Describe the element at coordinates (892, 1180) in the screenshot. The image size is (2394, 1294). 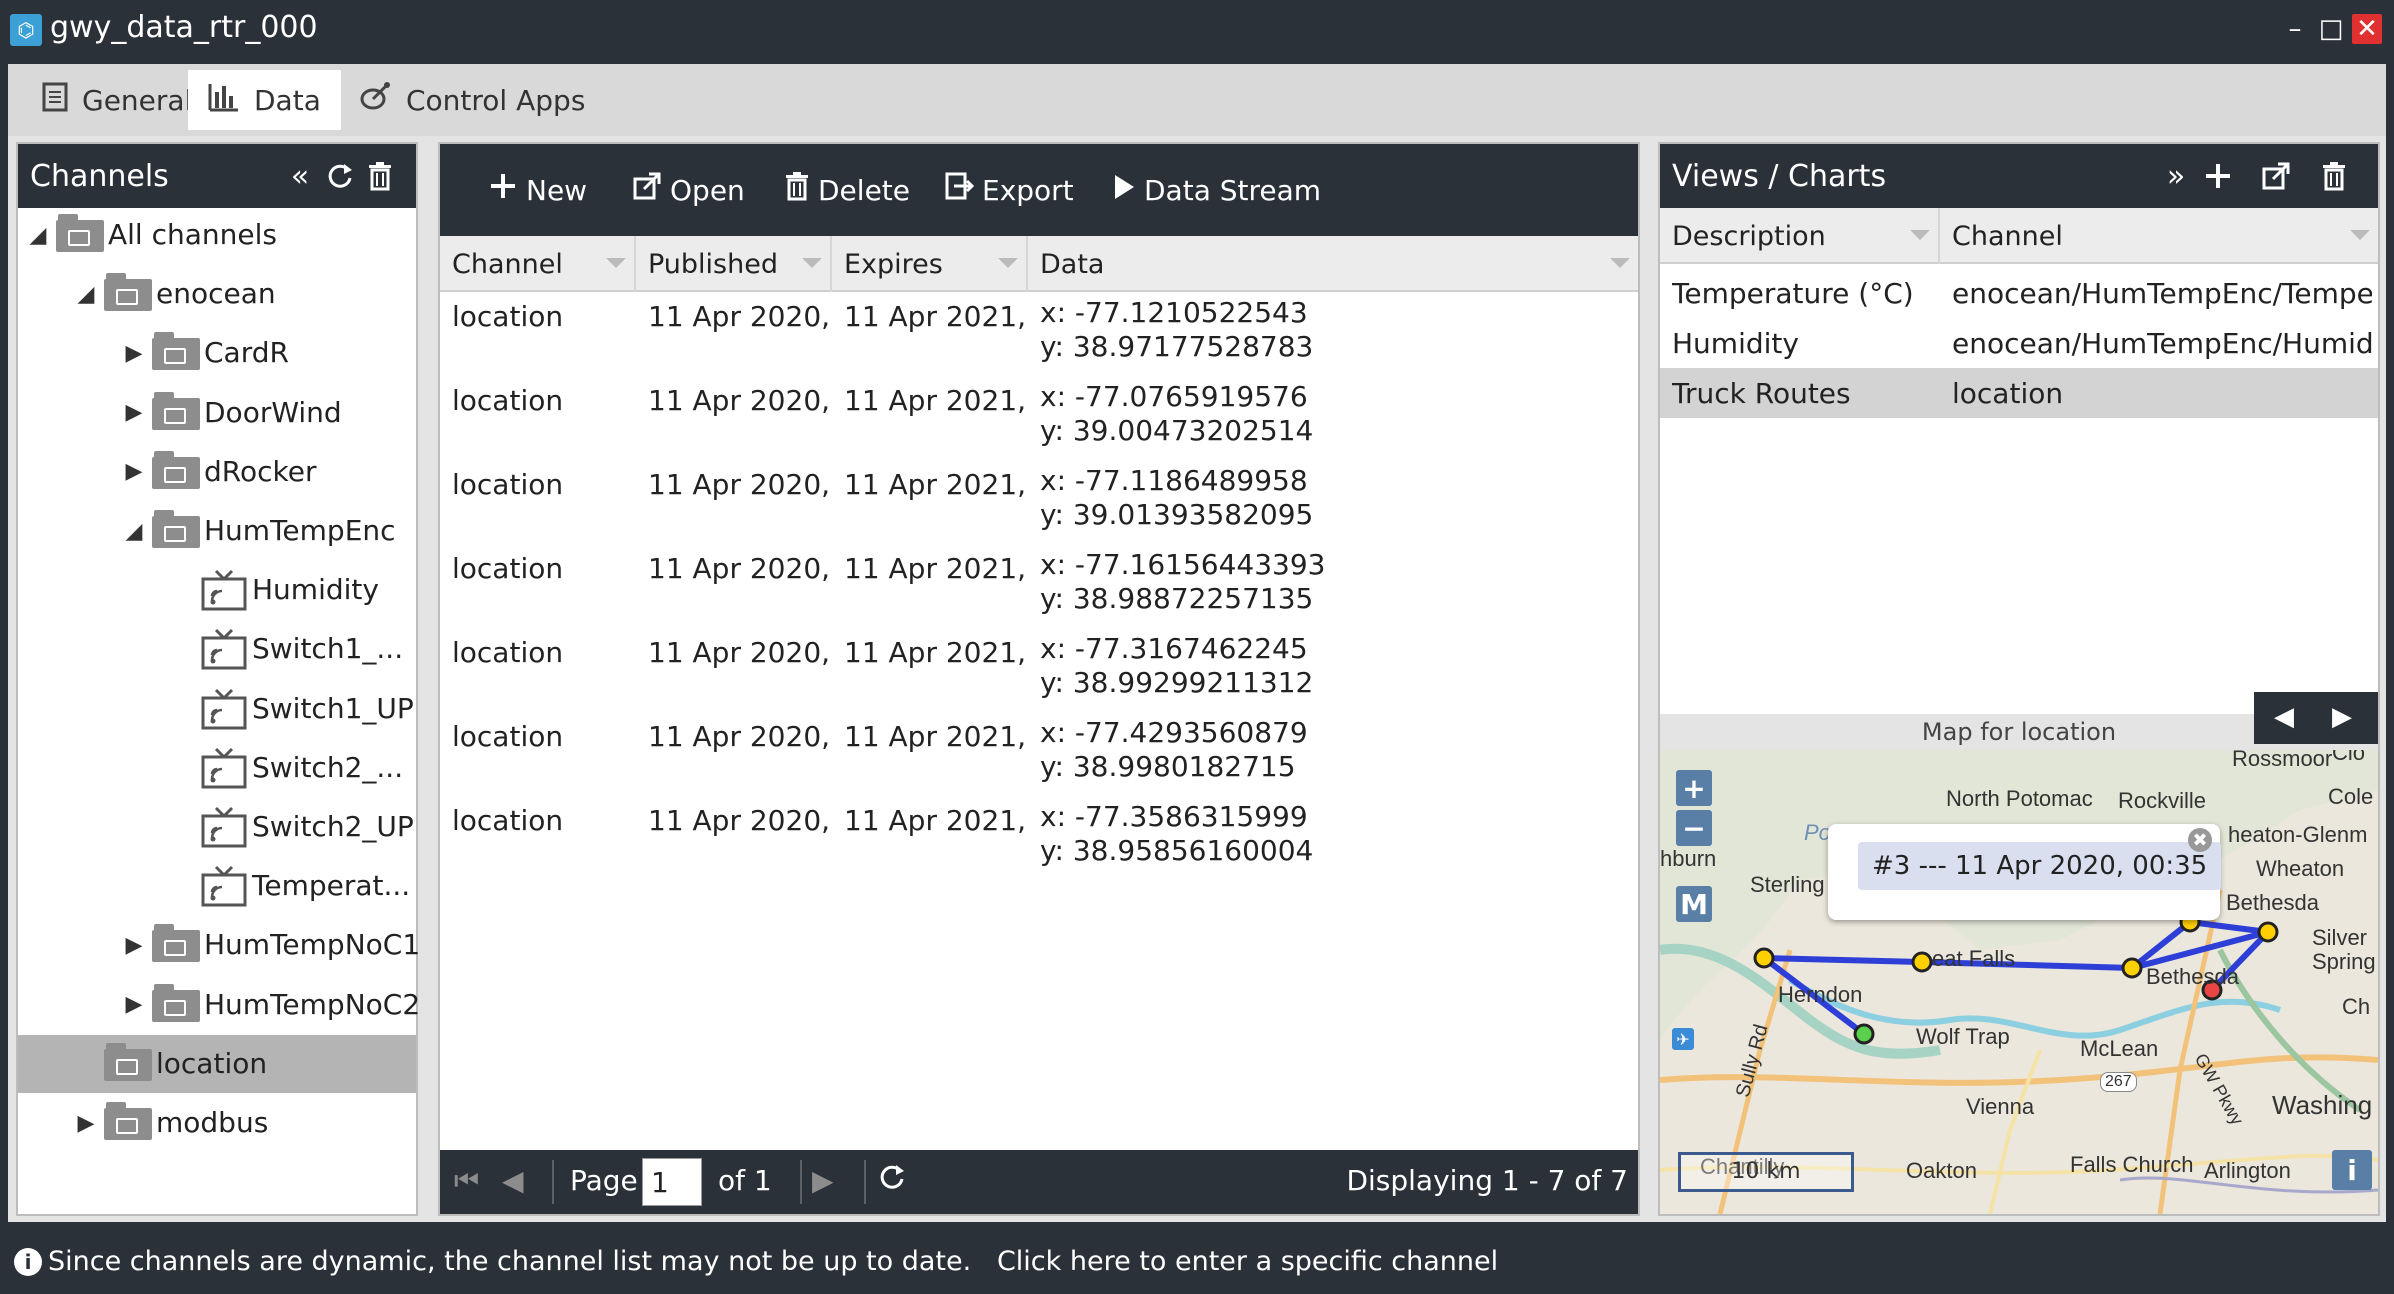
I see `reload-icon` at that location.